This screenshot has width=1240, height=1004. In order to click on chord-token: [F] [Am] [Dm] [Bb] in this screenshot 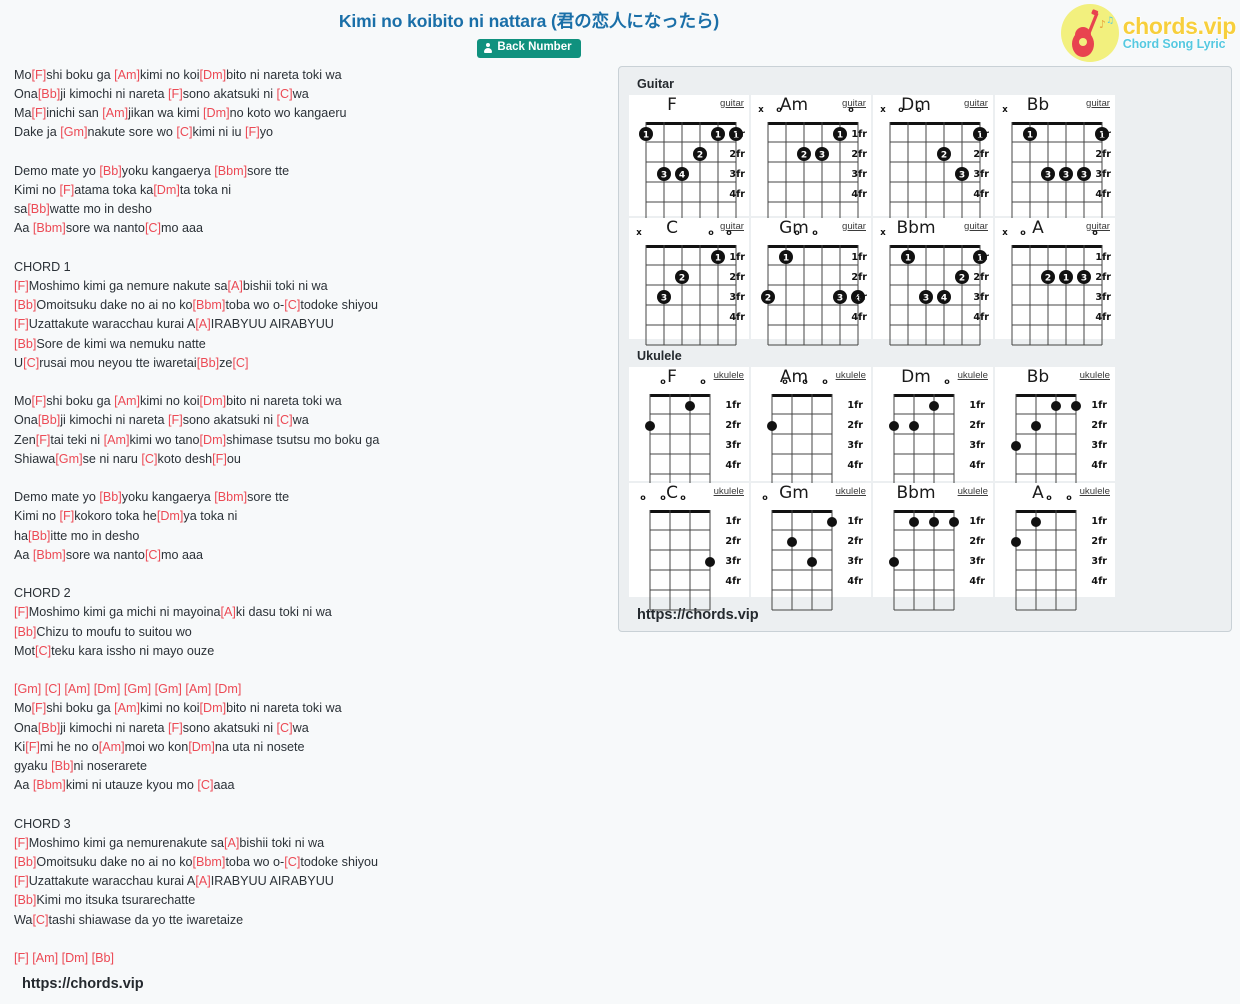, I will do `click(64, 958)`.